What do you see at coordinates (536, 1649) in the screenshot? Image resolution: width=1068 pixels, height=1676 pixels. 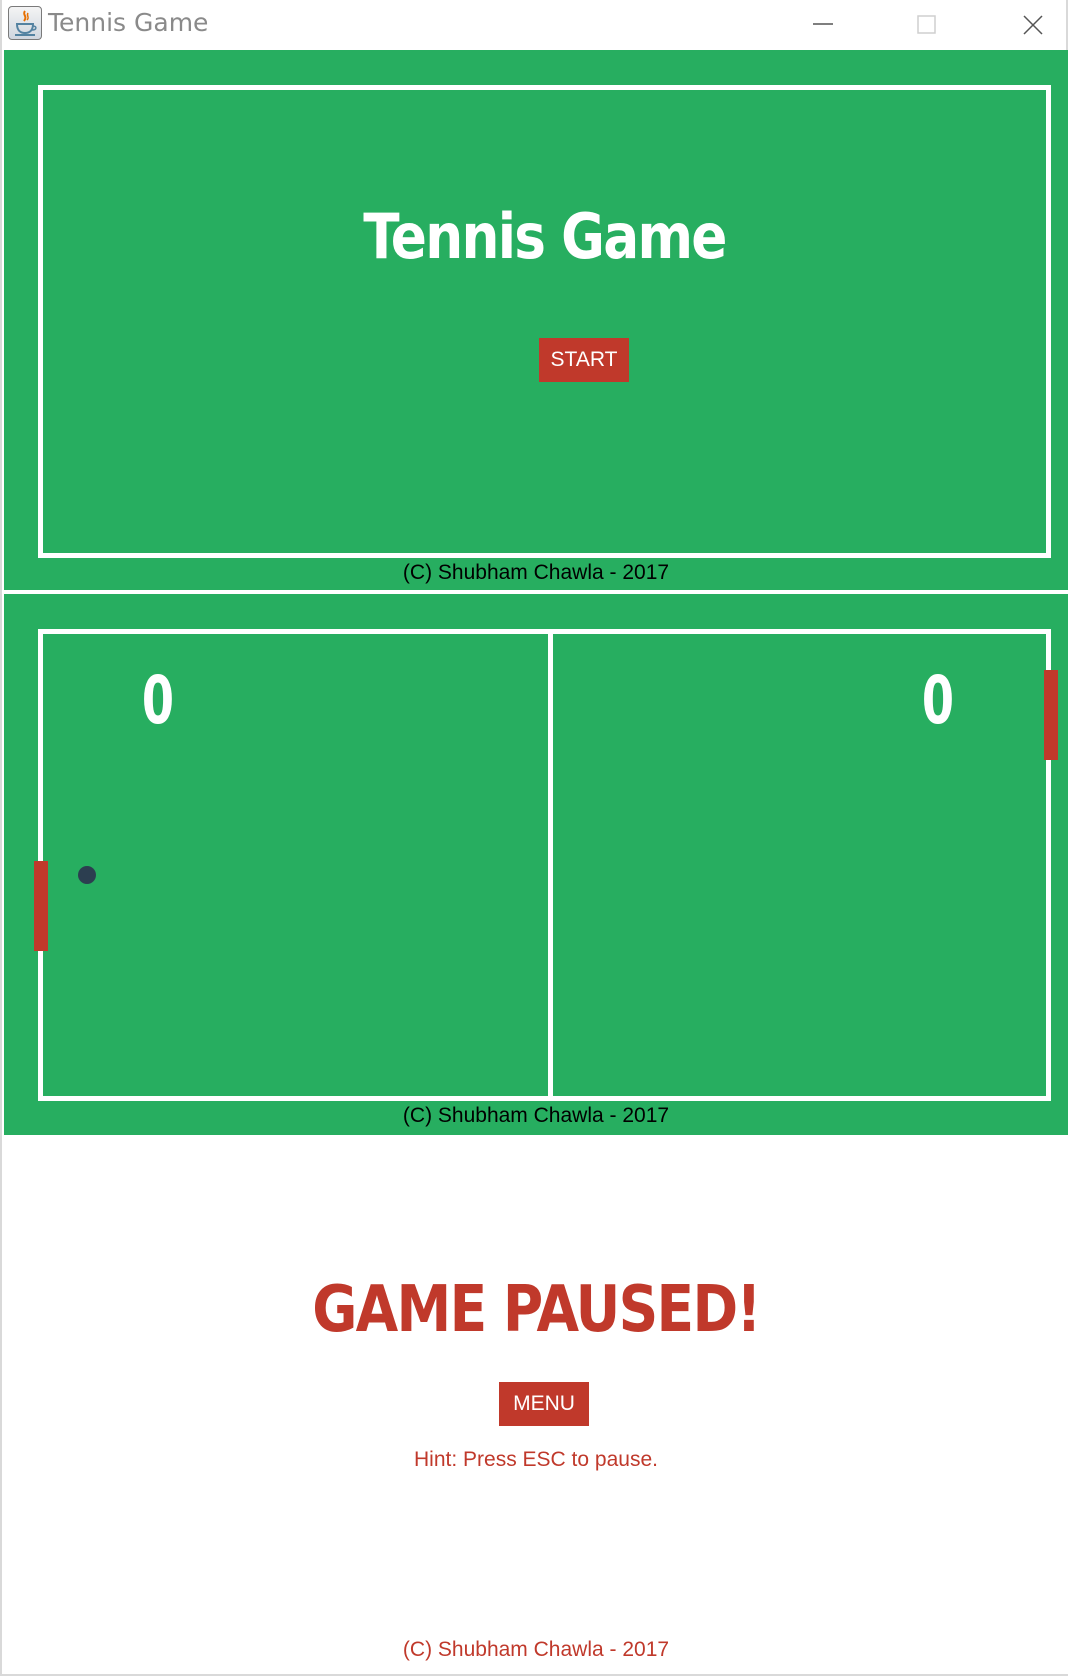 I see `pause-copyright: (C) Shubham Chawla - 2017` at bounding box center [536, 1649].